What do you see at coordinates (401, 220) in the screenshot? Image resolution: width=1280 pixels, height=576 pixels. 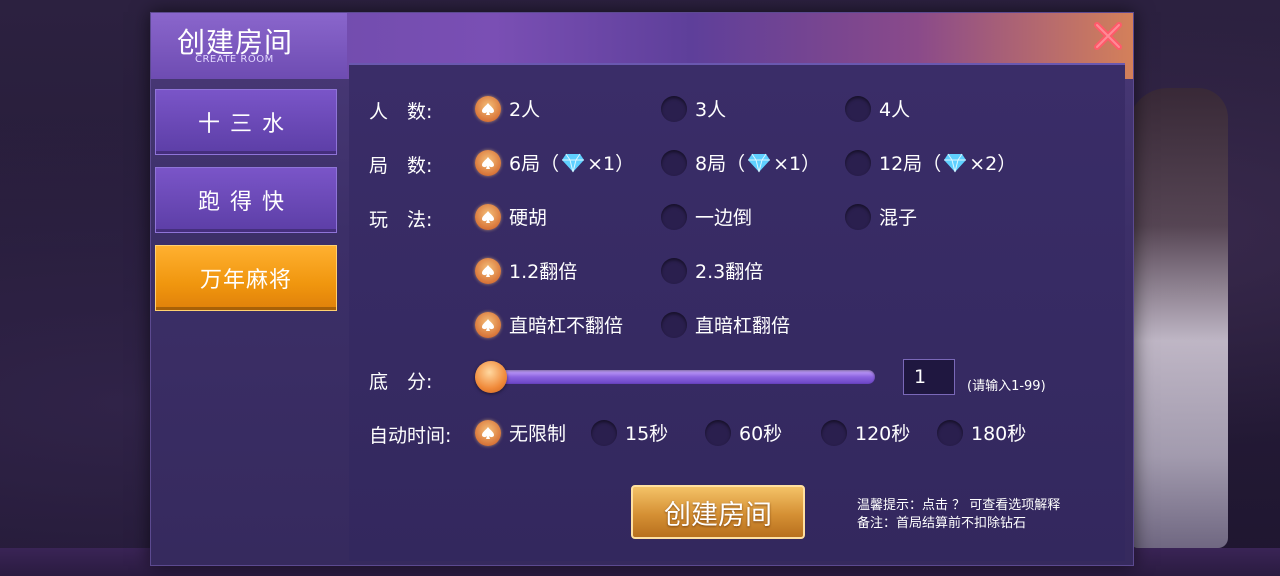 I see `rules-label: 玩 法:` at bounding box center [401, 220].